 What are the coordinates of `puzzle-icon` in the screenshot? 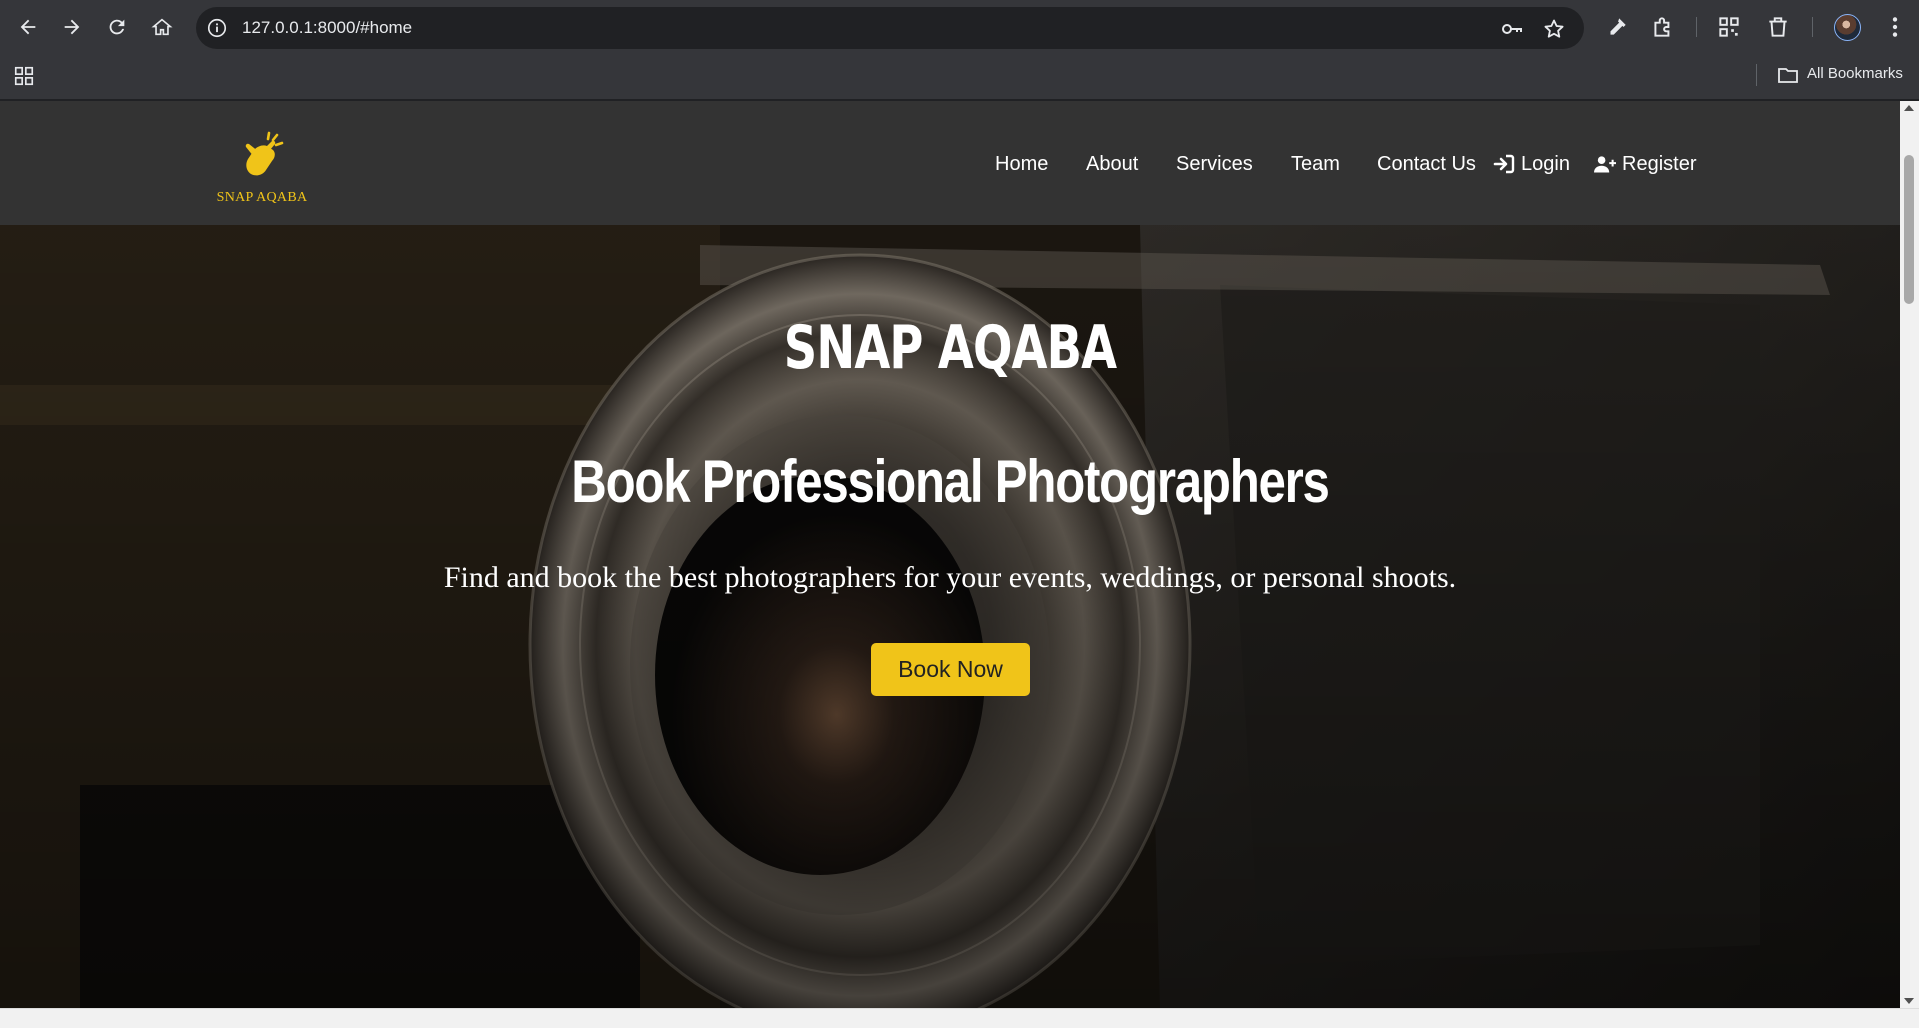 It's located at (1663, 27).